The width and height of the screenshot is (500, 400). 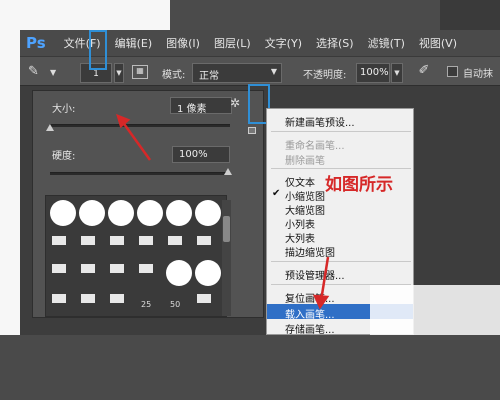 I want to click on menu-item-large-list: 大列表, so click(x=300, y=237).